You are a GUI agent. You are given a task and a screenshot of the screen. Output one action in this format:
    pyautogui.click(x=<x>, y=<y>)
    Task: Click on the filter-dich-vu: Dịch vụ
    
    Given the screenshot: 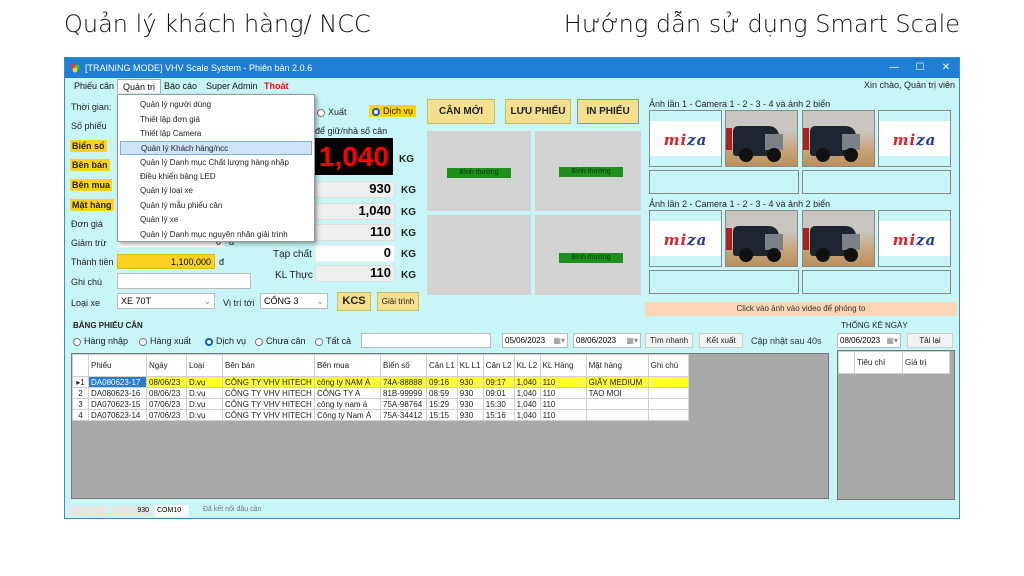 What is the action you would take?
    pyautogui.click(x=225, y=341)
    